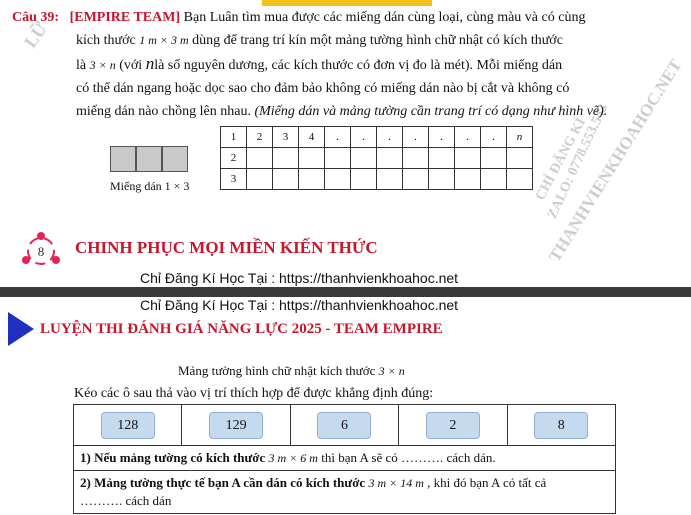 This screenshot has width=691, height=515. Describe the element at coordinates (149, 159) in the screenshot. I see `sticker-tile-figure` at that location.